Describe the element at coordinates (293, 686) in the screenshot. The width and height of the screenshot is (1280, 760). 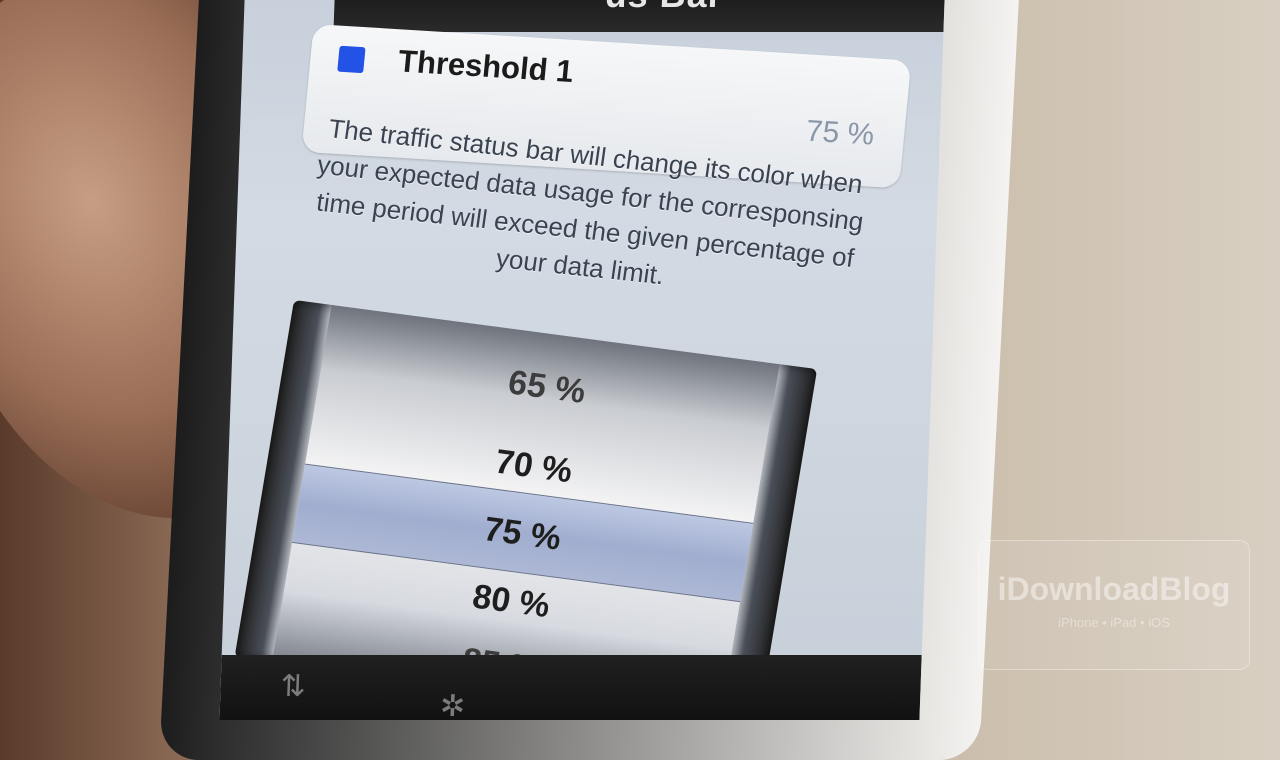
I see `transfer-arrows-icon: ⇅` at that location.